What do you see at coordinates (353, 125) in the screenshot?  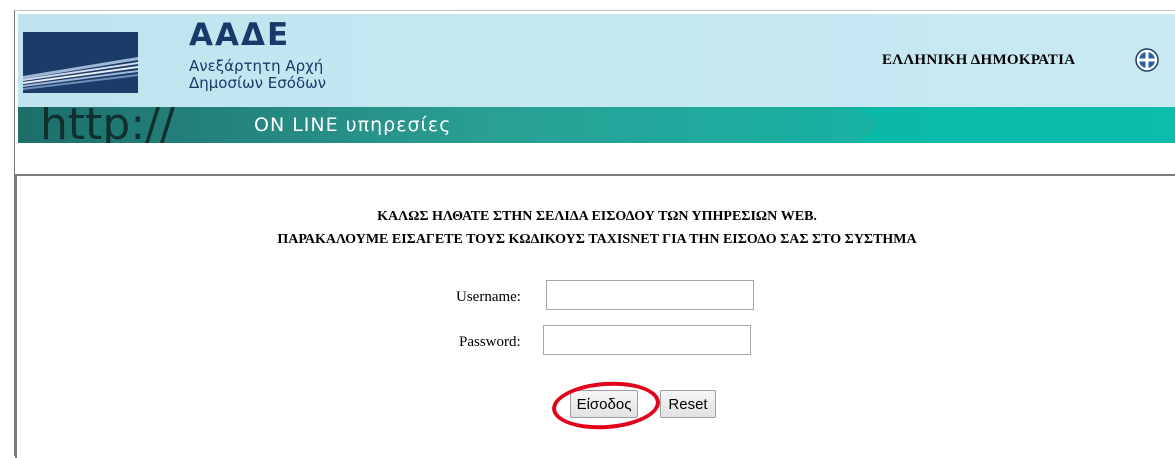 I see `banner-services-text: ON LINE υπηρεσίες` at bounding box center [353, 125].